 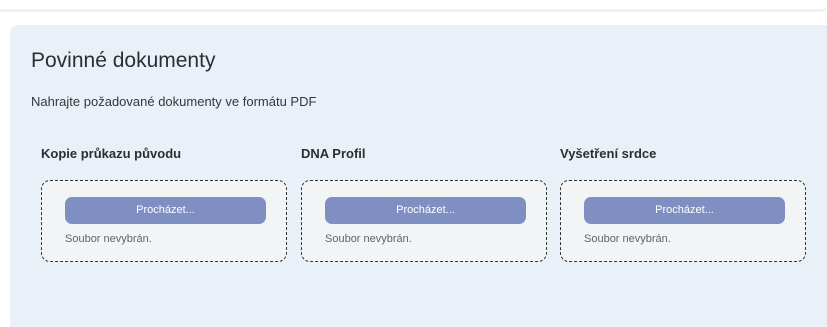 What do you see at coordinates (111, 153) in the screenshot?
I see `document-label: Kopie průkazu původu` at bounding box center [111, 153].